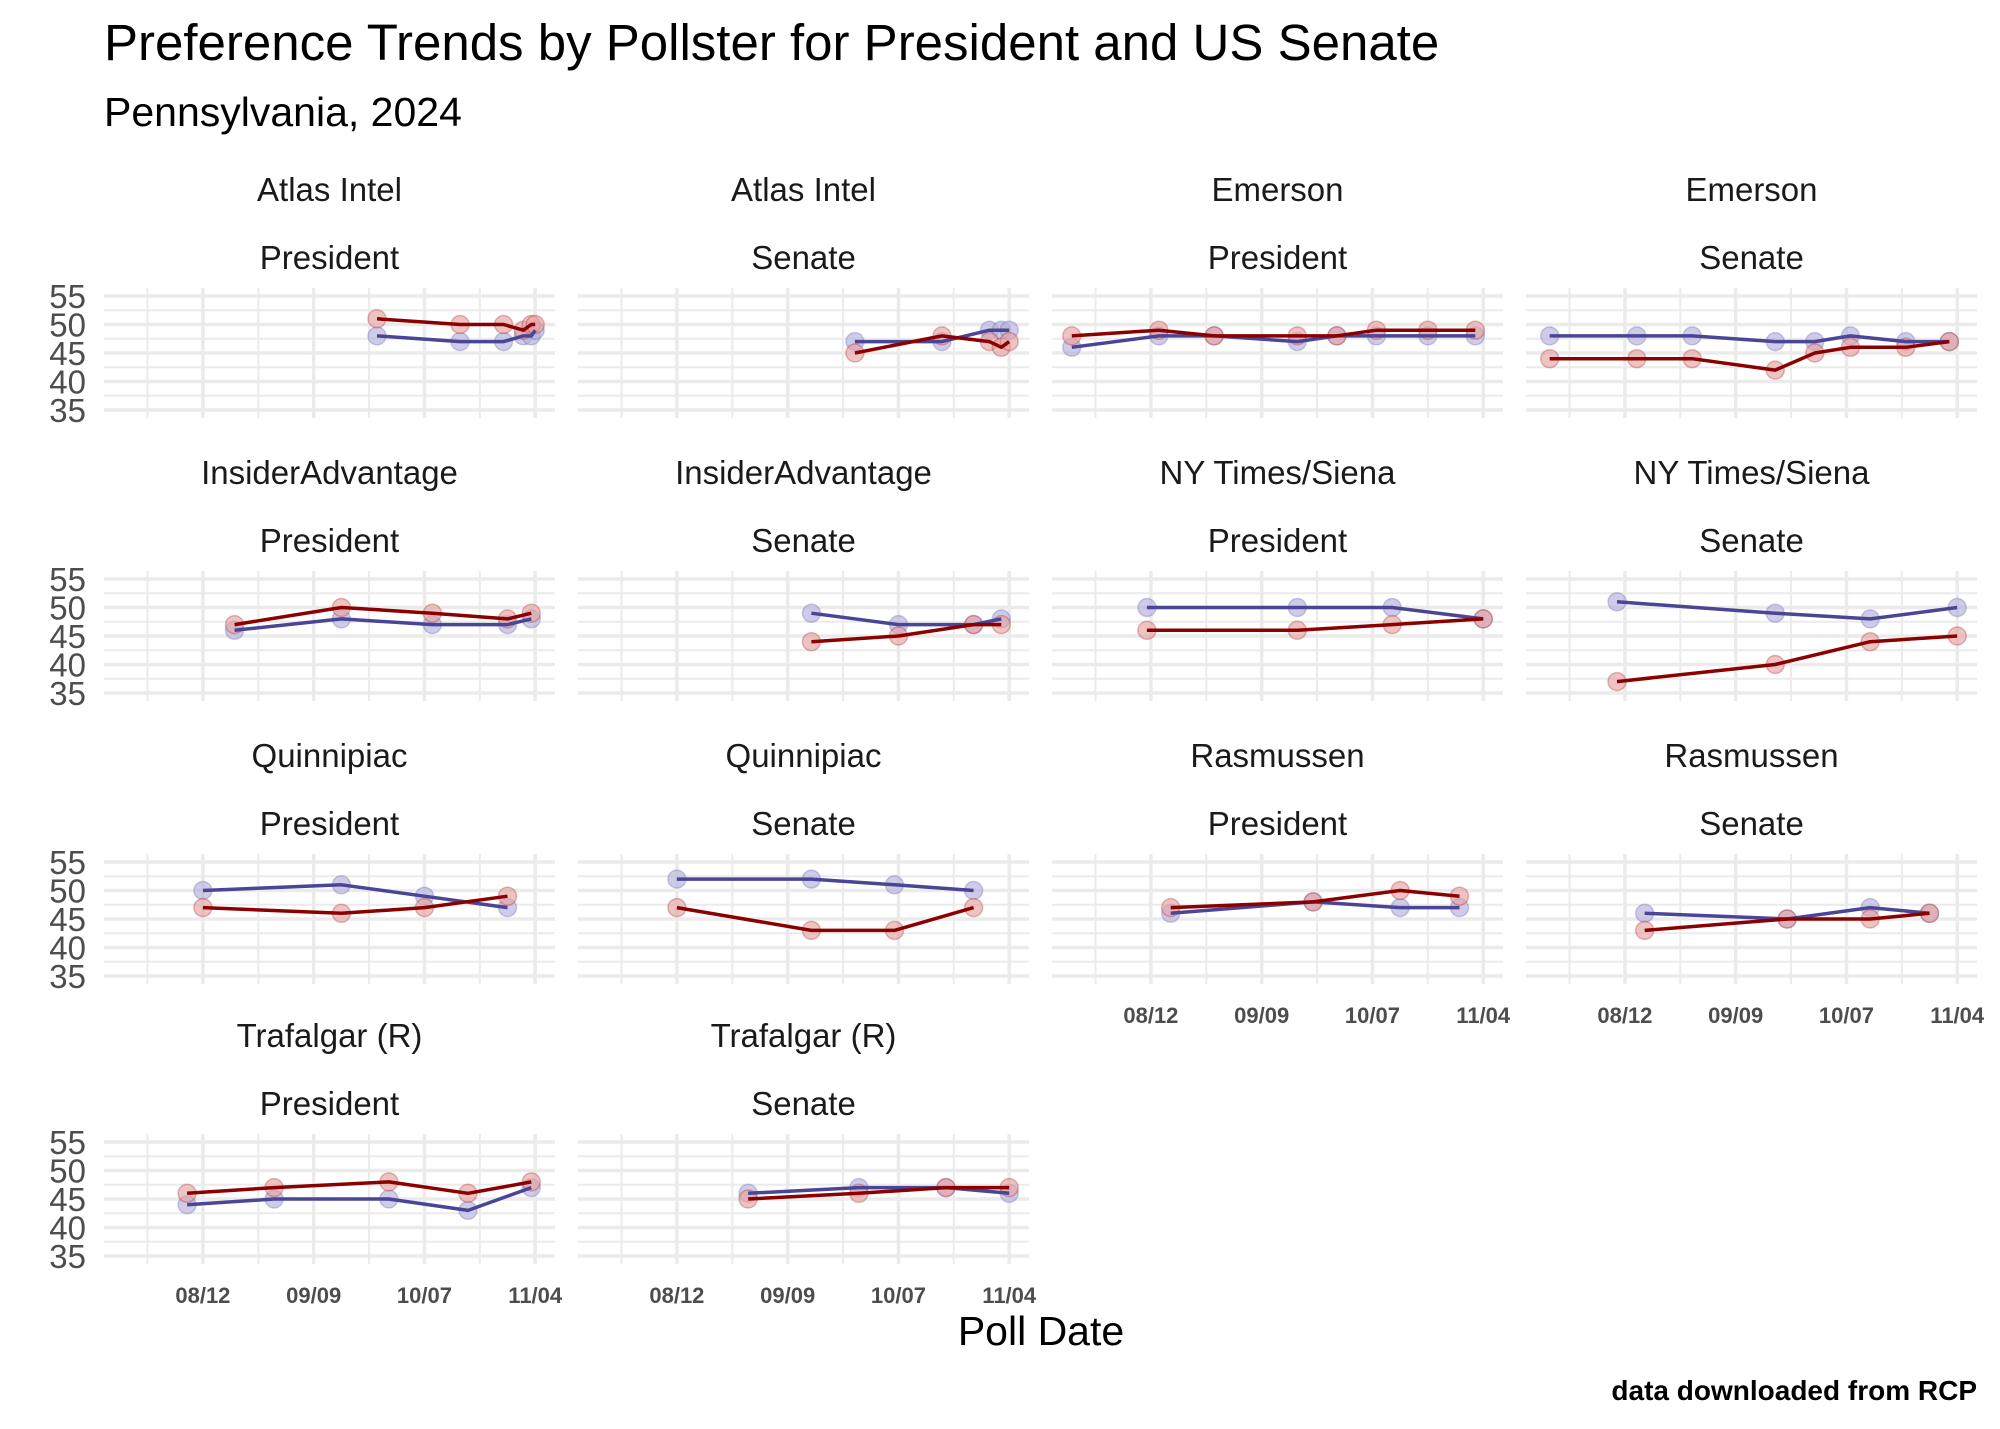 The height and width of the screenshot is (1429, 2000). What do you see at coordinates (1755, 882) in the screenshot?
I see `panel-rasmussen-senate: Rasmussen Senate 08/12 09/09 10/07 11/04` at bounding box center [1755, 882].